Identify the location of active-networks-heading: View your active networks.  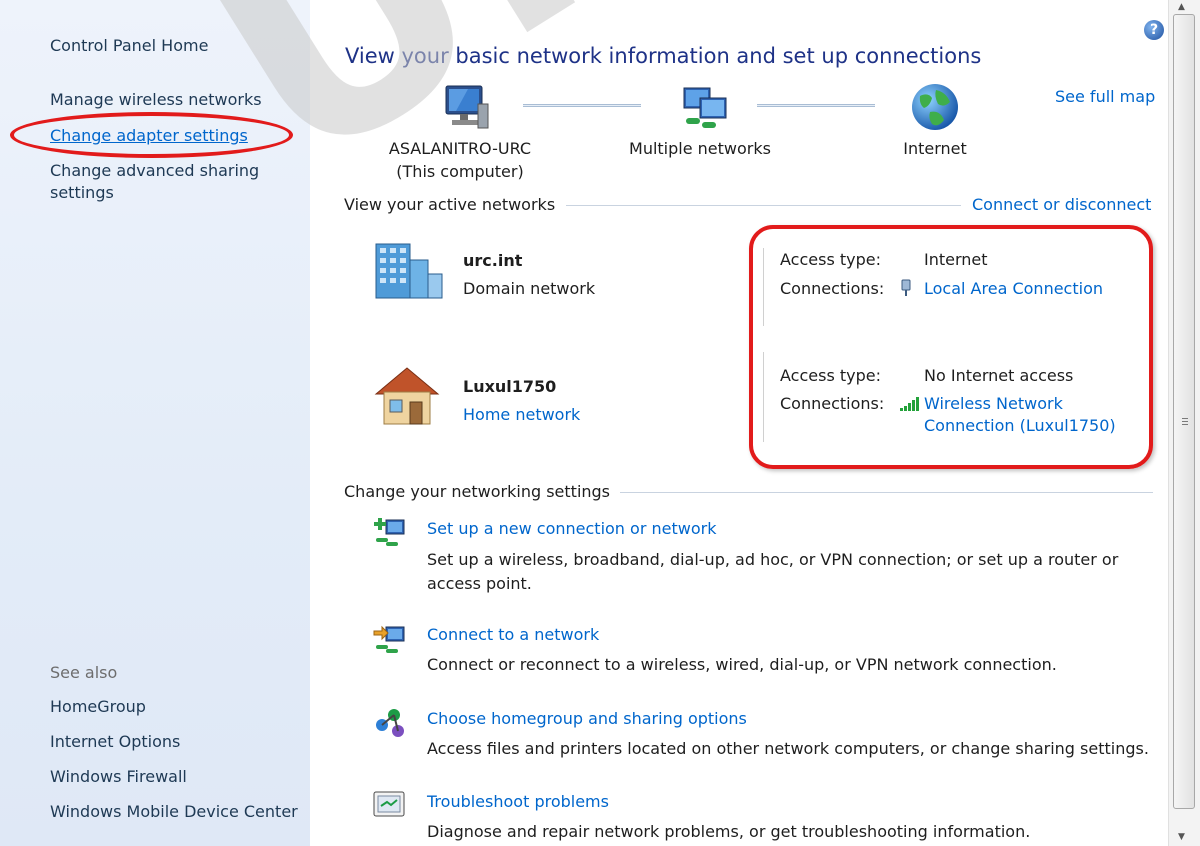
(450, 204).